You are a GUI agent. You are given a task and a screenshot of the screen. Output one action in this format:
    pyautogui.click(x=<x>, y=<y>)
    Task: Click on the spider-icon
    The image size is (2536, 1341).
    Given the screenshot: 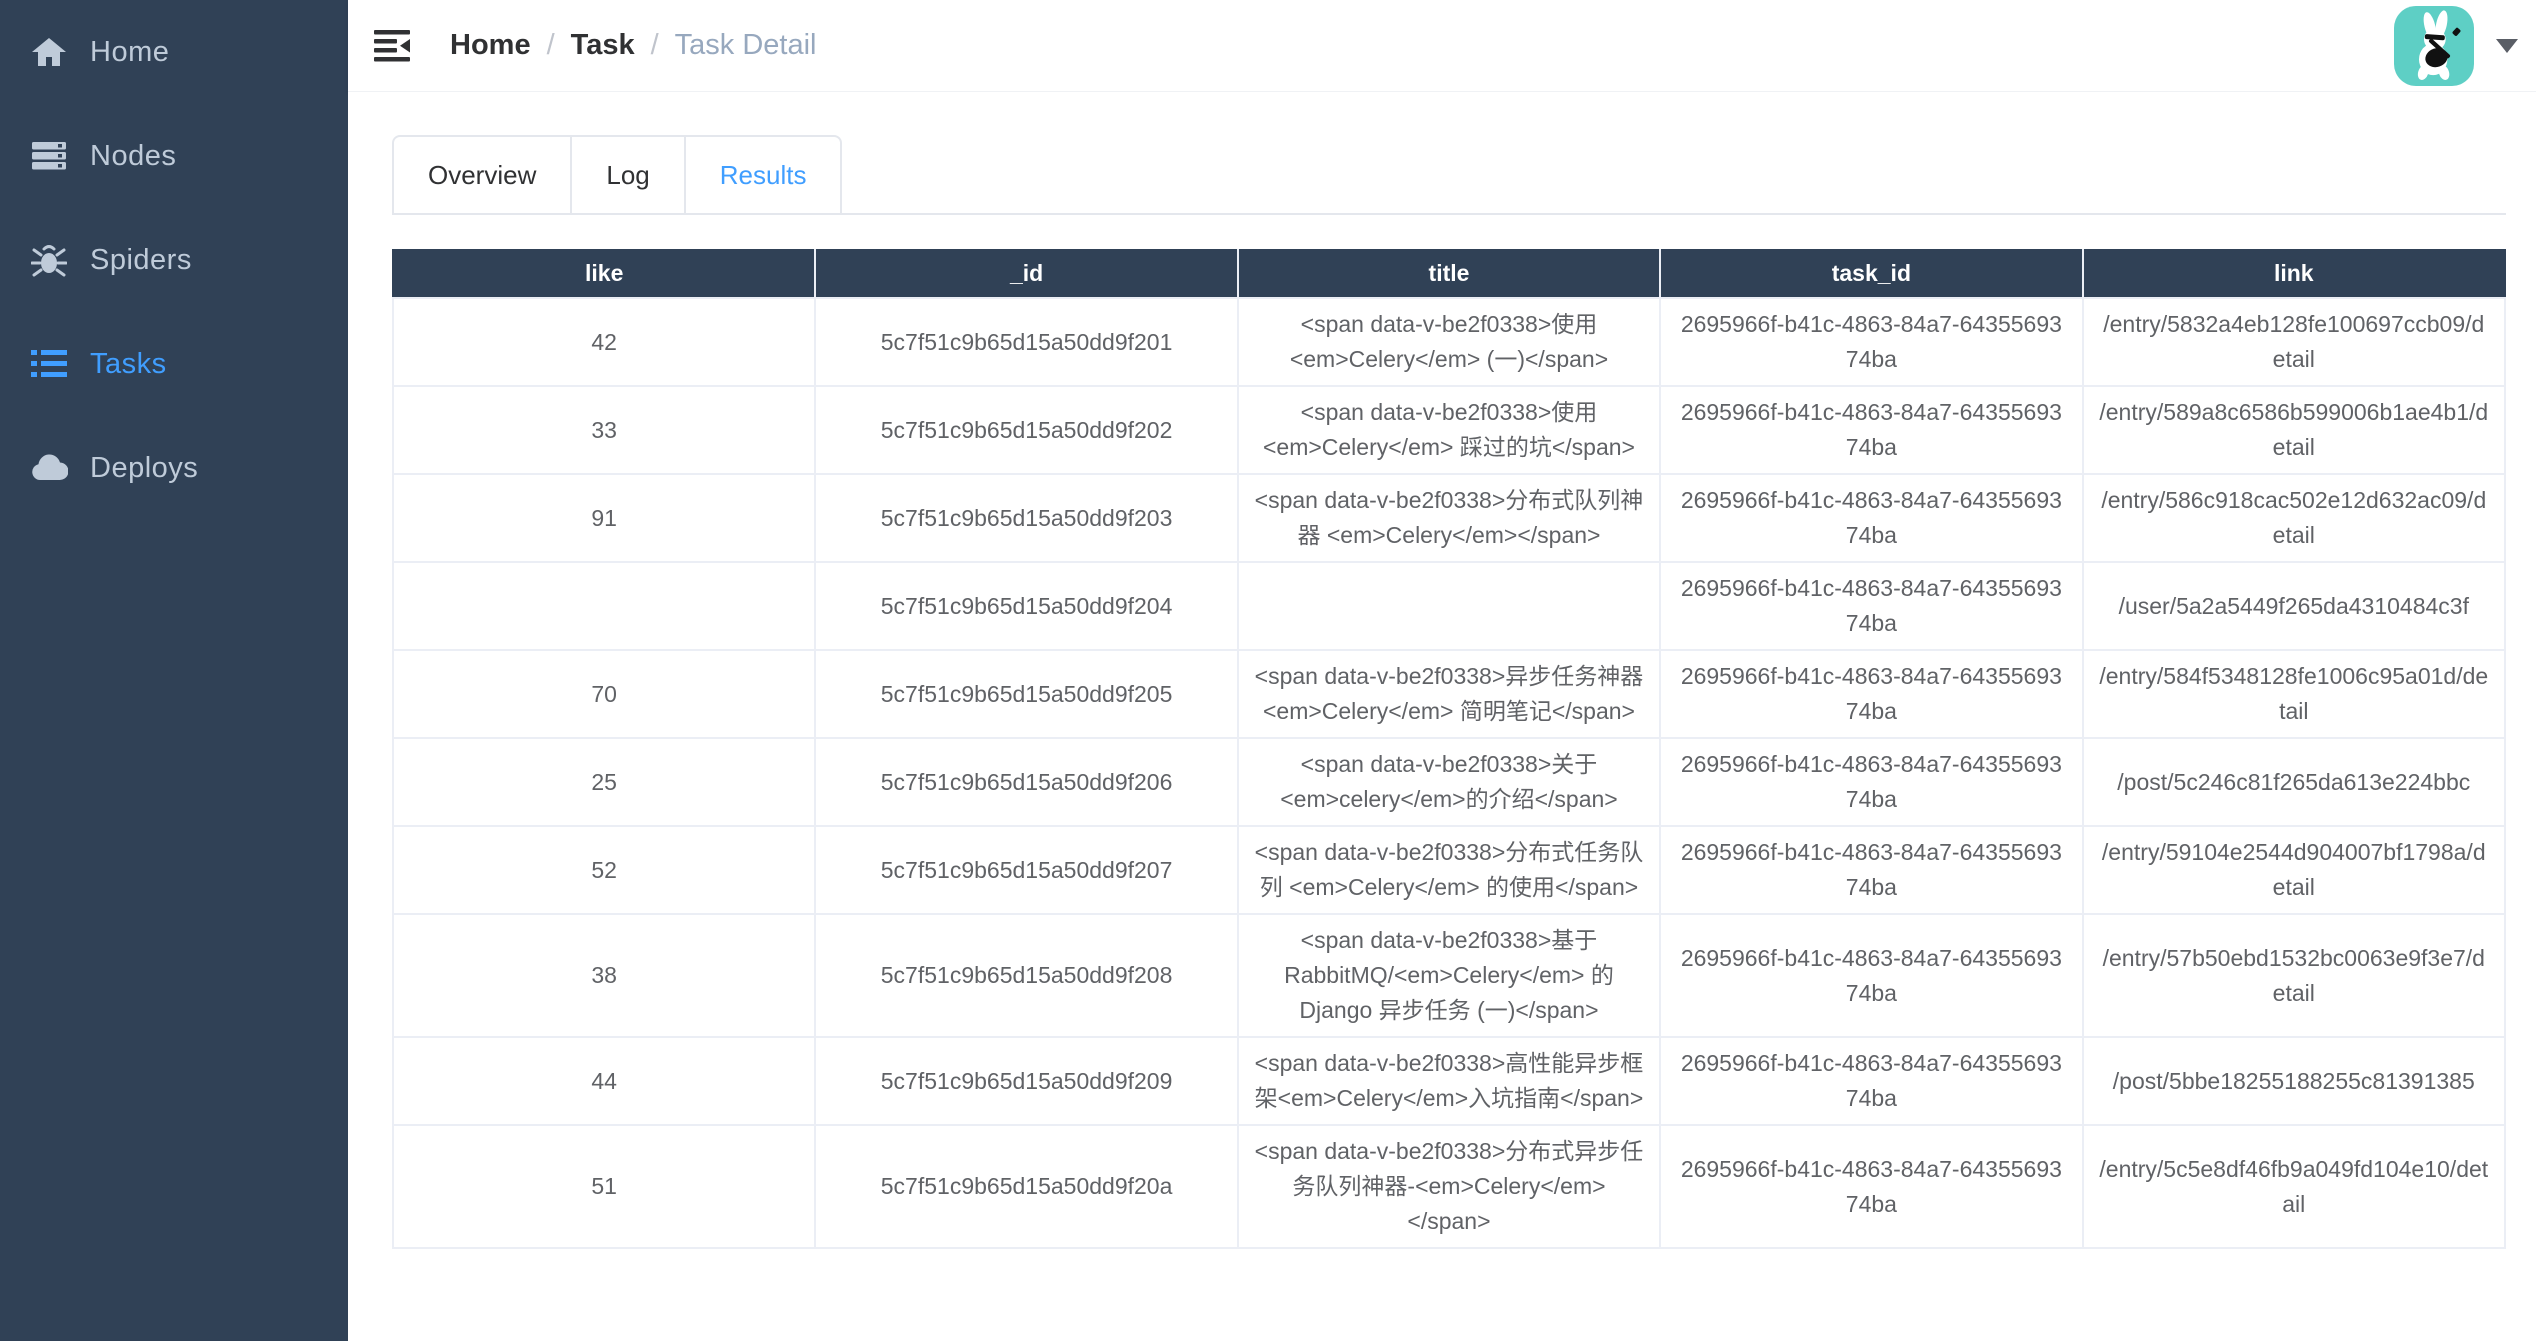 What is the action you would take?
    pyautogui.click(x=49, y=260)
    